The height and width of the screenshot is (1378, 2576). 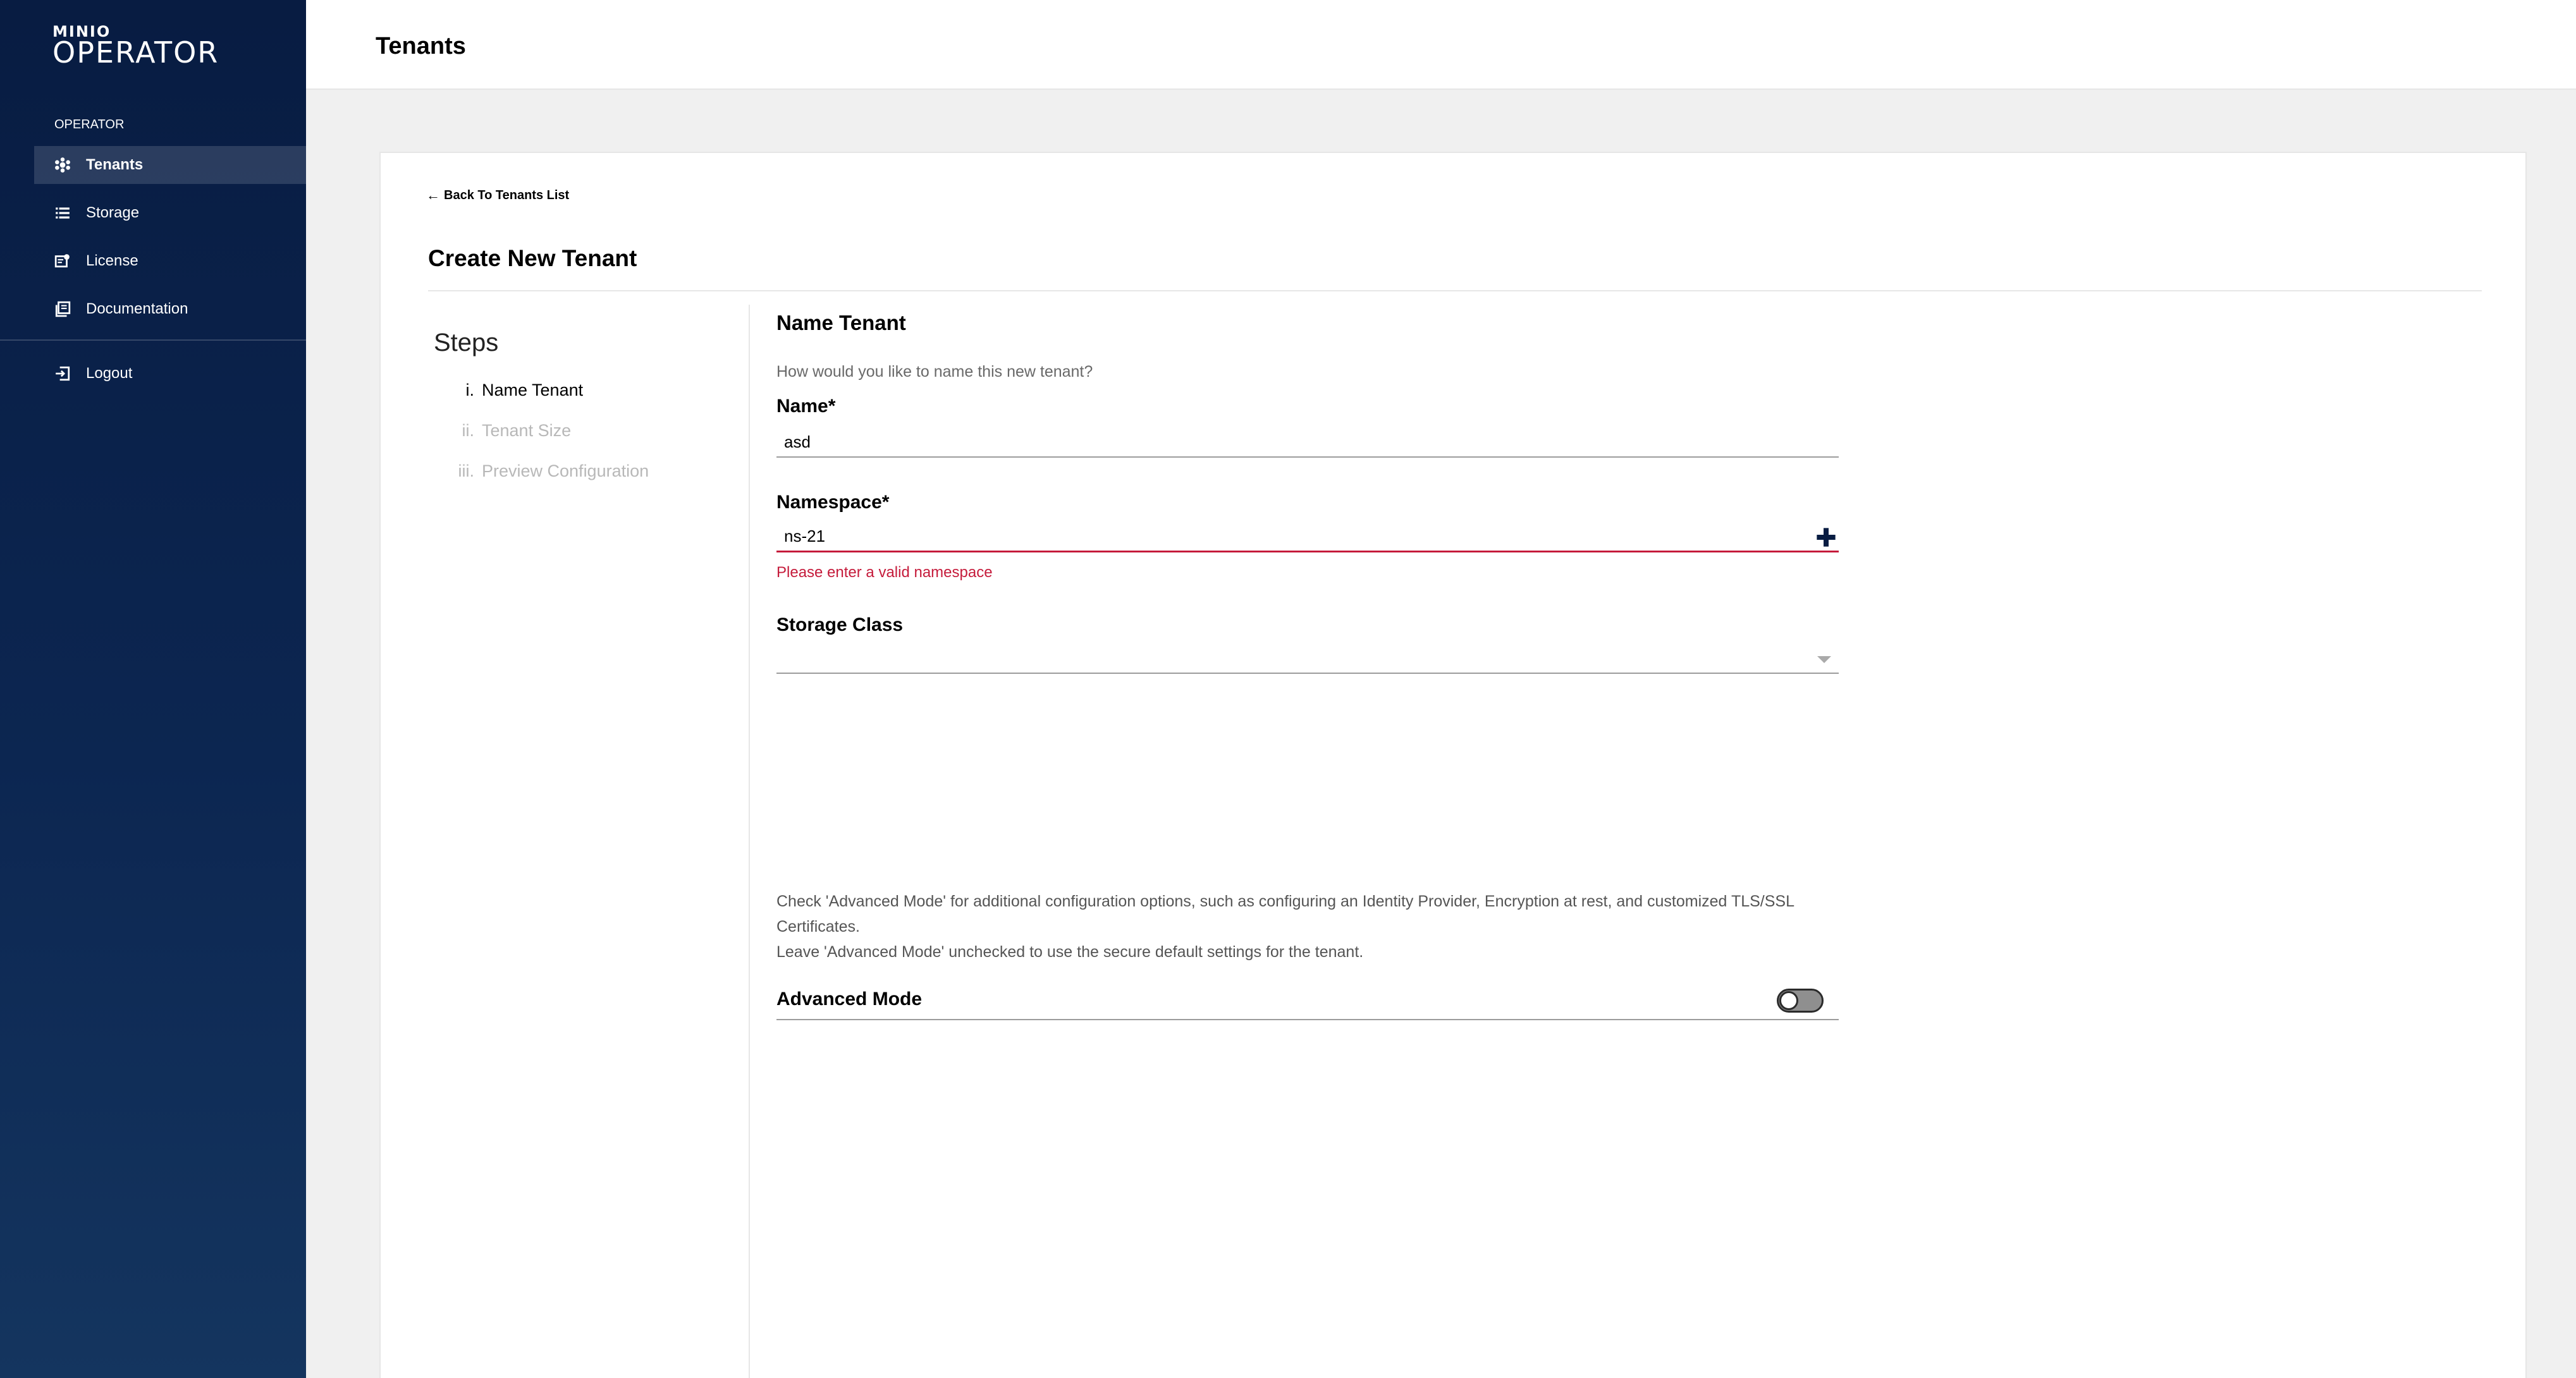 What do you see at coordinates (833, 502) in the screenshot?
I see `namespace-label: Namespace*` at bounding box center [833, 502].